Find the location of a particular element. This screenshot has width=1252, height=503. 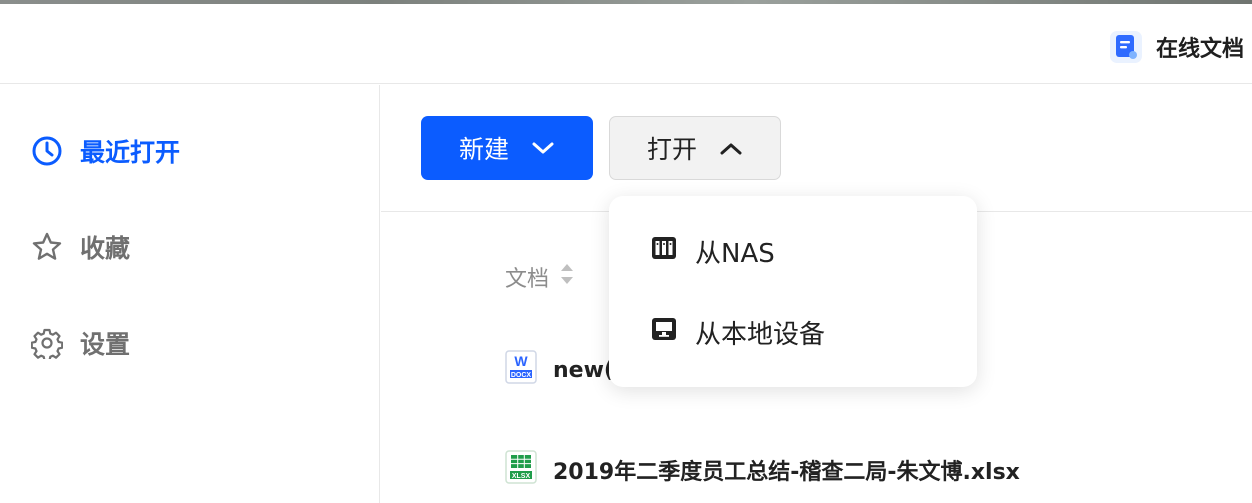

file-name: new( is located at coordinates (583, 370).